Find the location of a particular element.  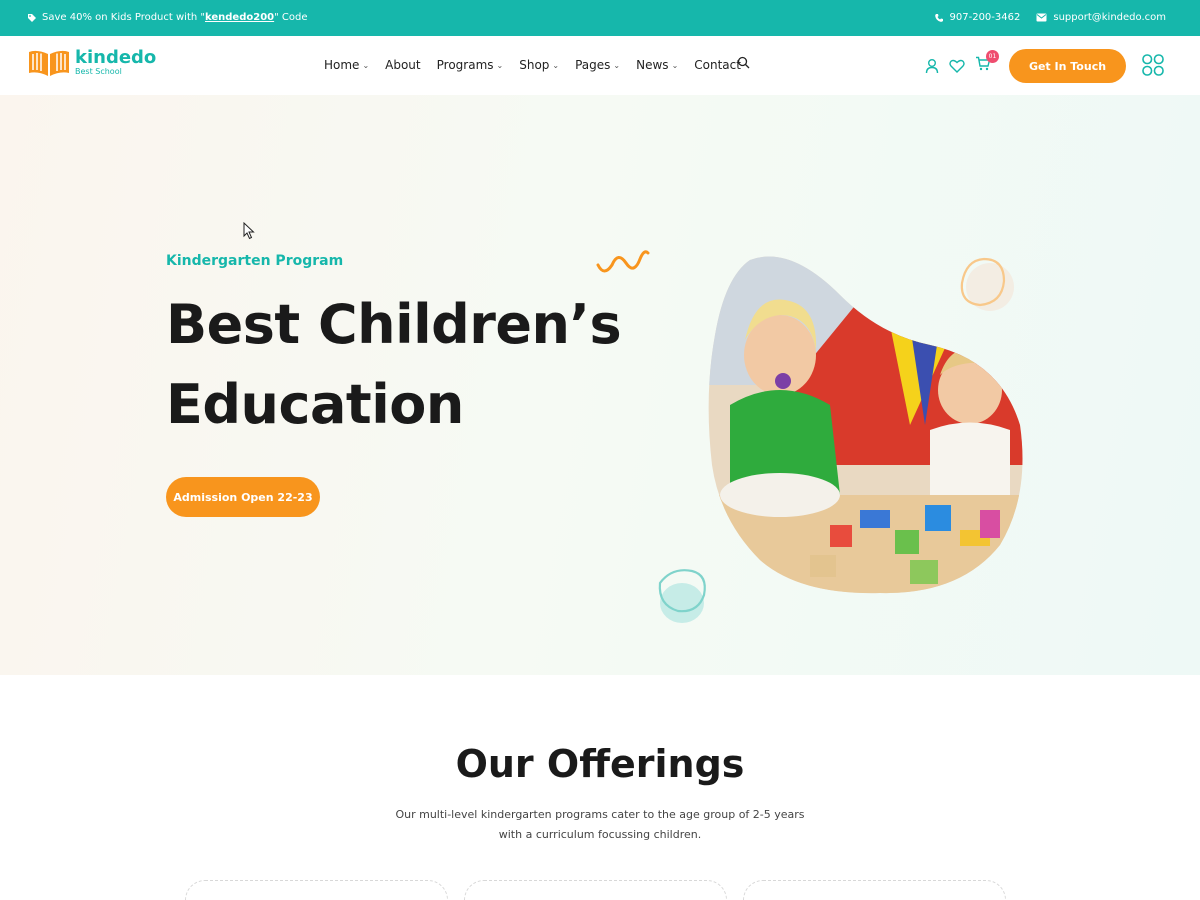

mail-icon is located at coordinates (1041, 17).